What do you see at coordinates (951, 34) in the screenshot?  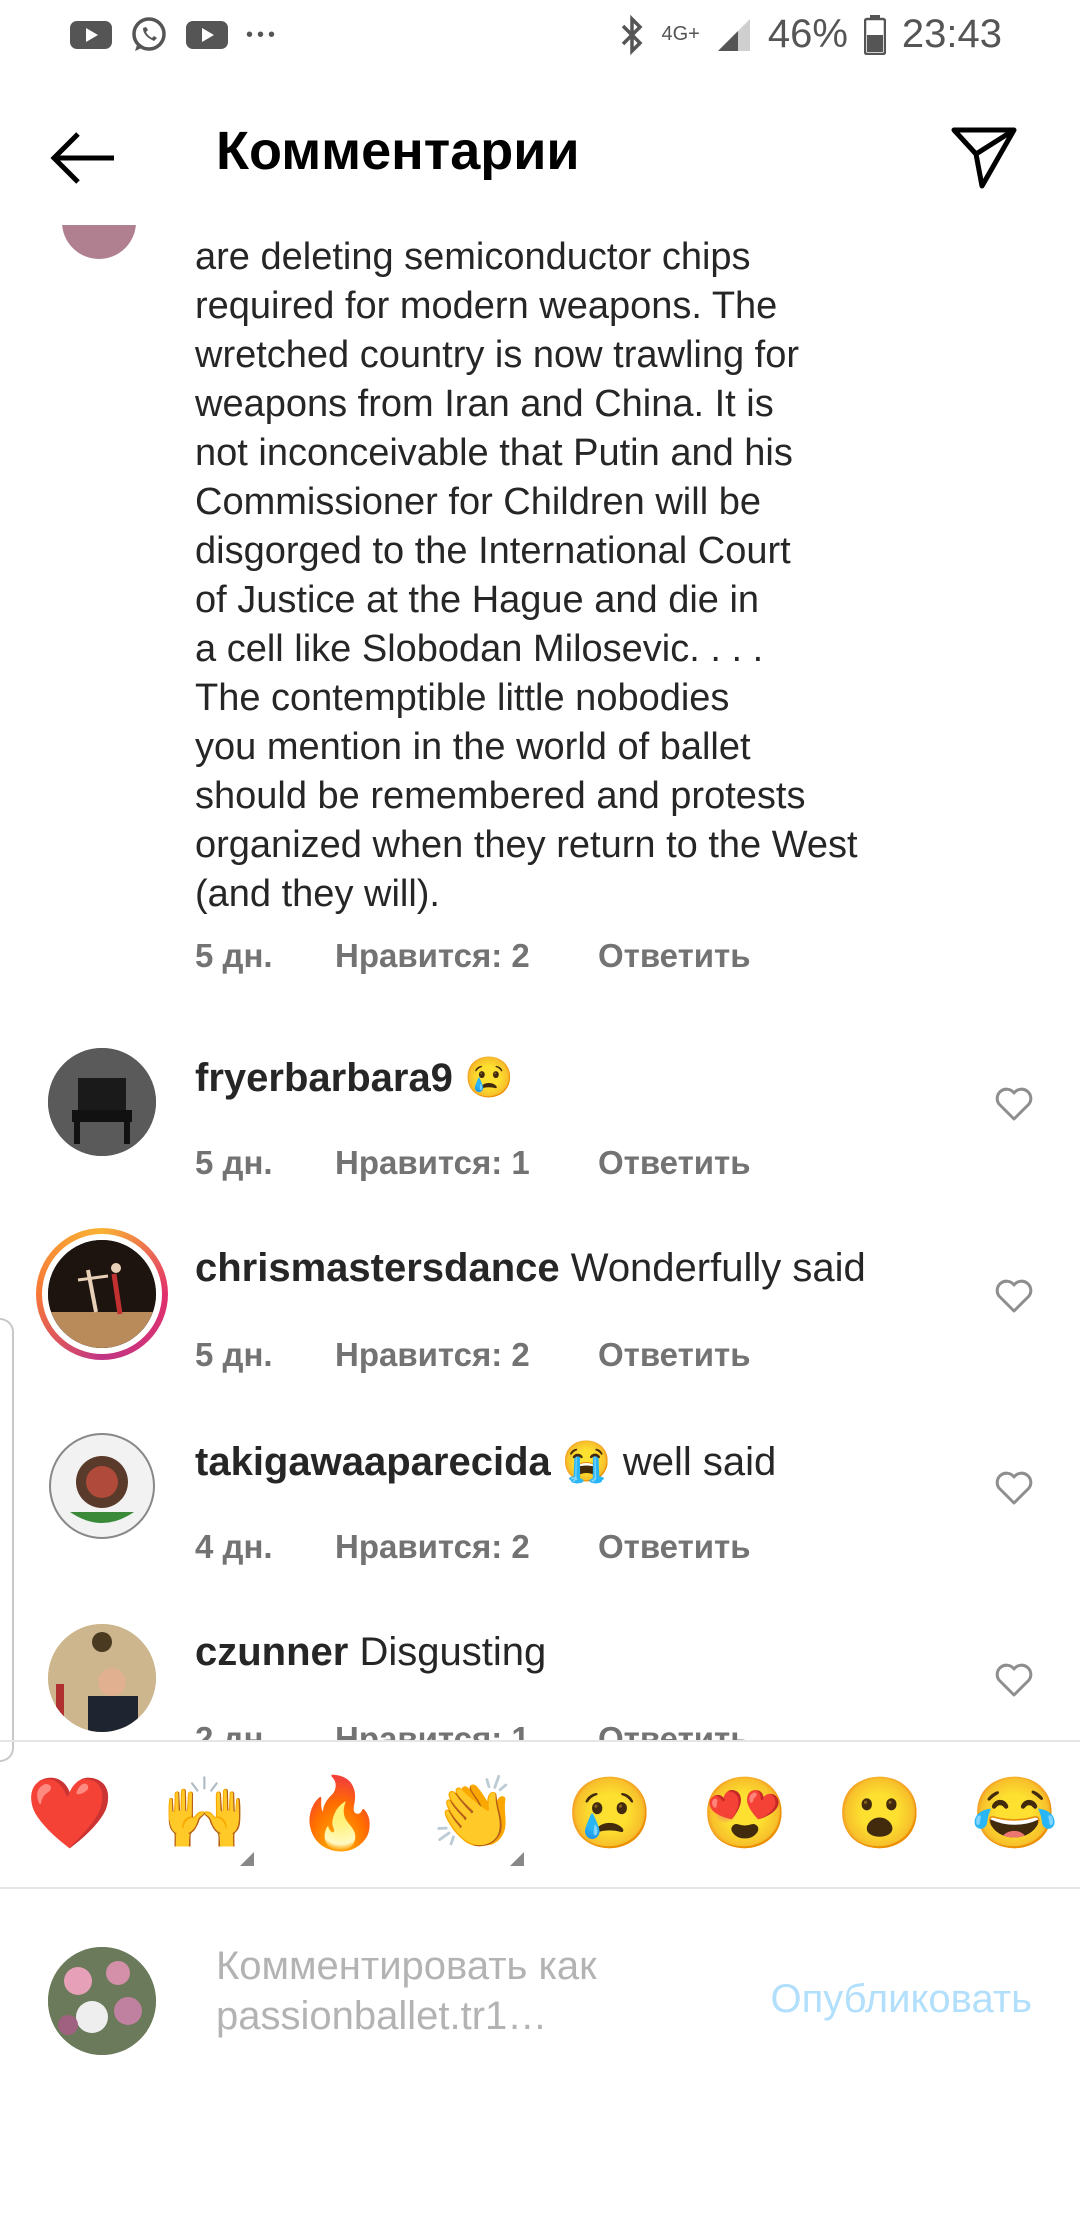 I see `clock: 23:43` at bounding box center [951, 34].